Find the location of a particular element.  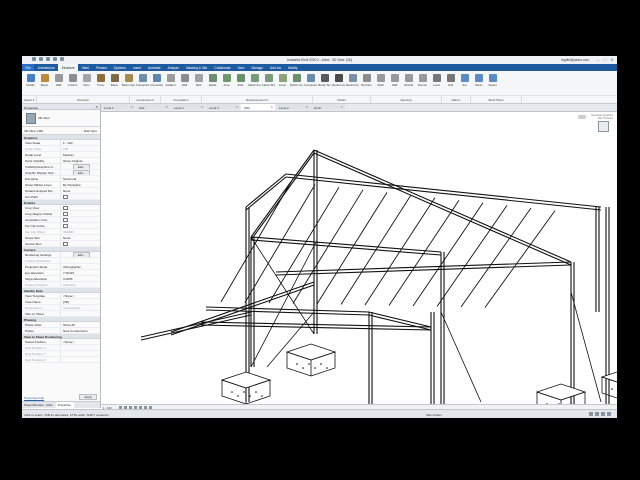

tab-file: File is located at coordinates (28, 67).